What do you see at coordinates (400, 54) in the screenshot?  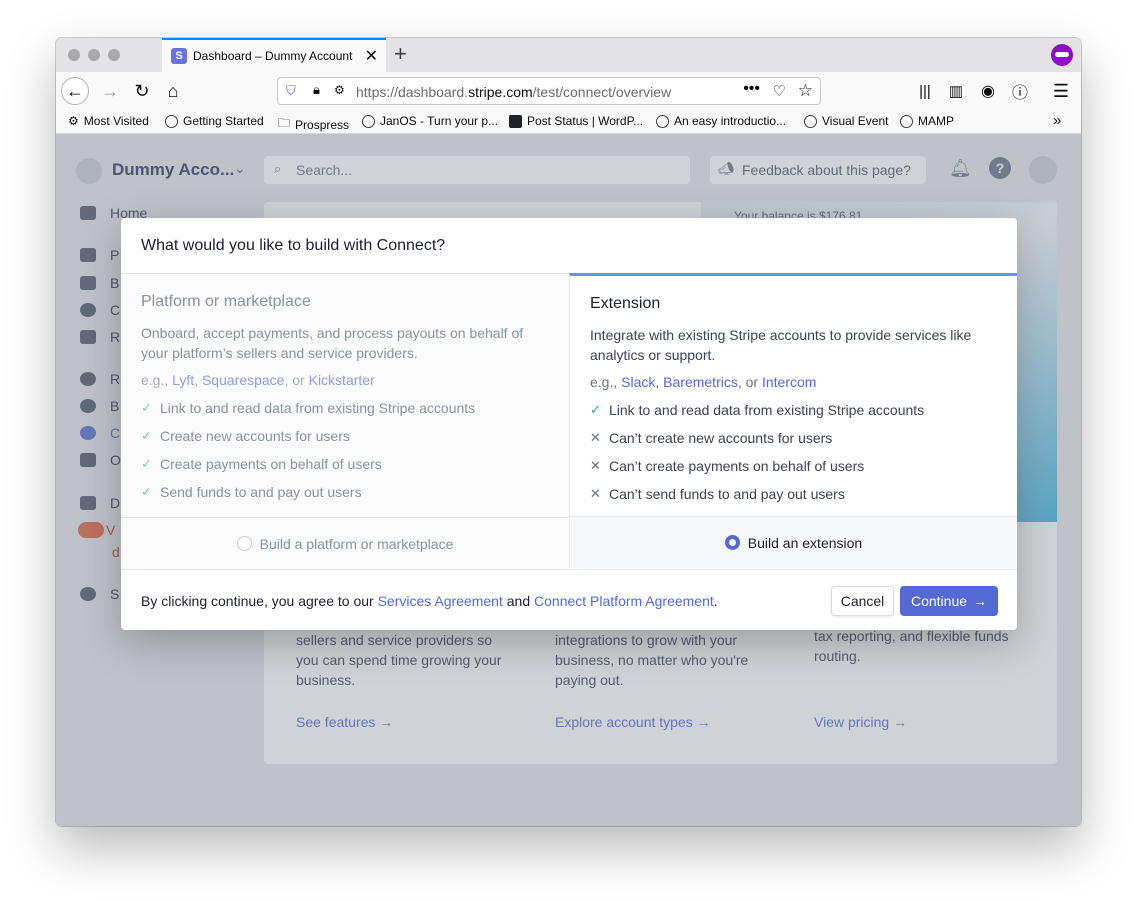 I see `new-tab-button: +` at bounding box center [400, 54].